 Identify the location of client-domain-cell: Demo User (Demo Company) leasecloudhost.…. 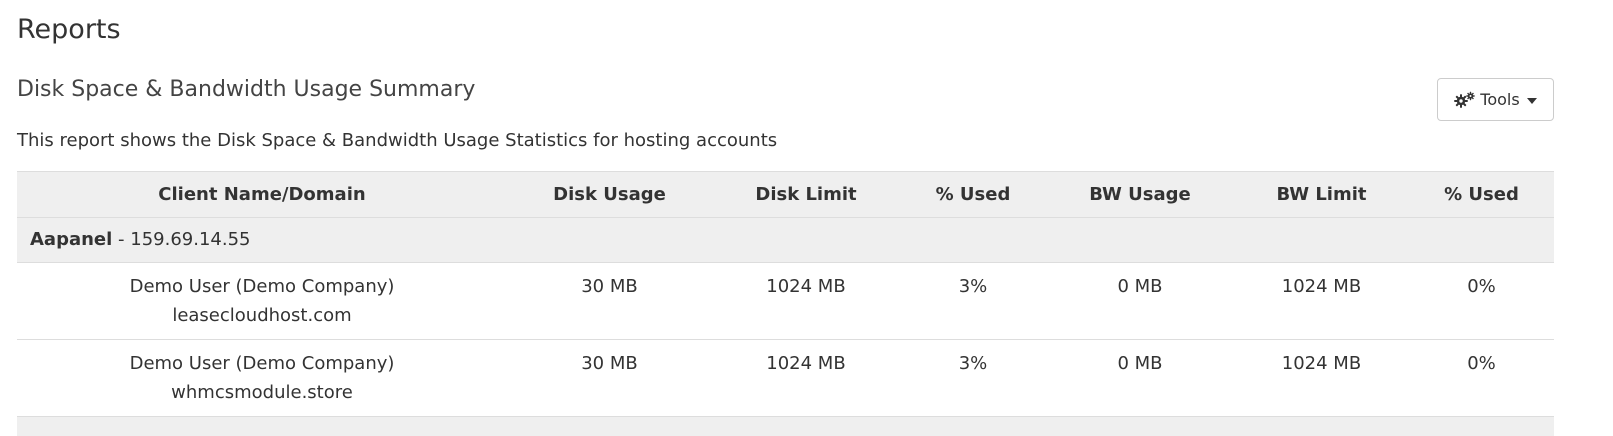
(262, 301).